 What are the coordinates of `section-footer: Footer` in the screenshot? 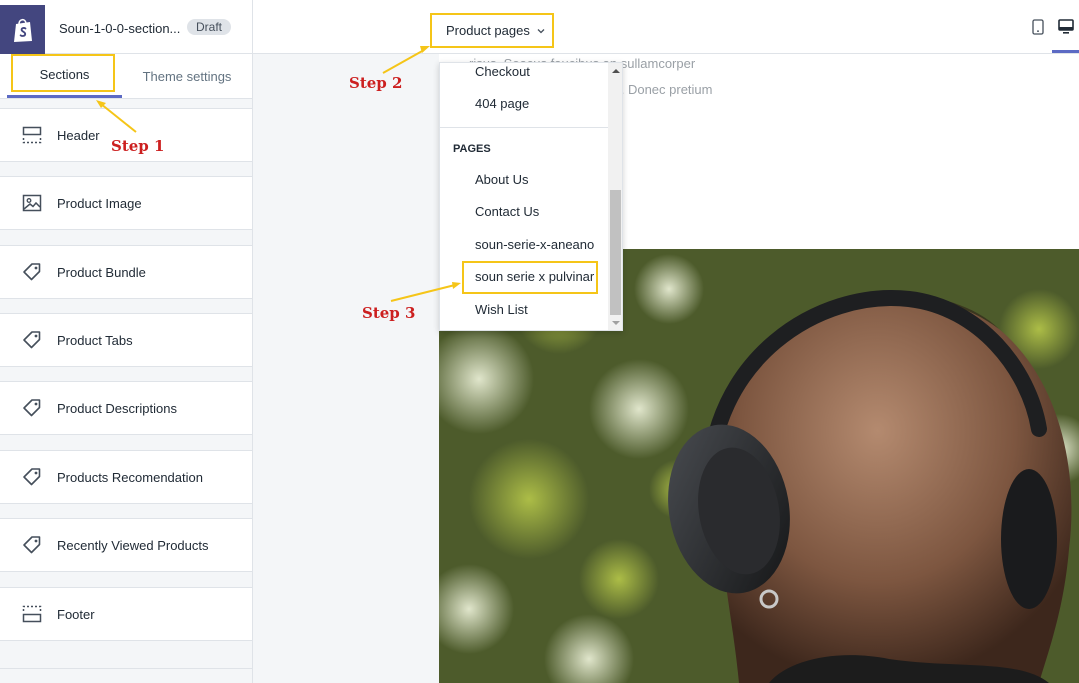 It's located at (126, 614).